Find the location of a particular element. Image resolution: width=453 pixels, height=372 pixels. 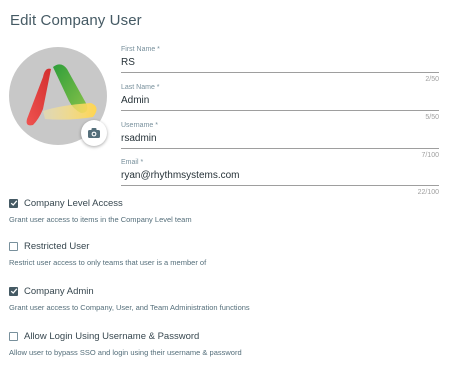

first-name-input: RS is located at coordinates (280, 63).